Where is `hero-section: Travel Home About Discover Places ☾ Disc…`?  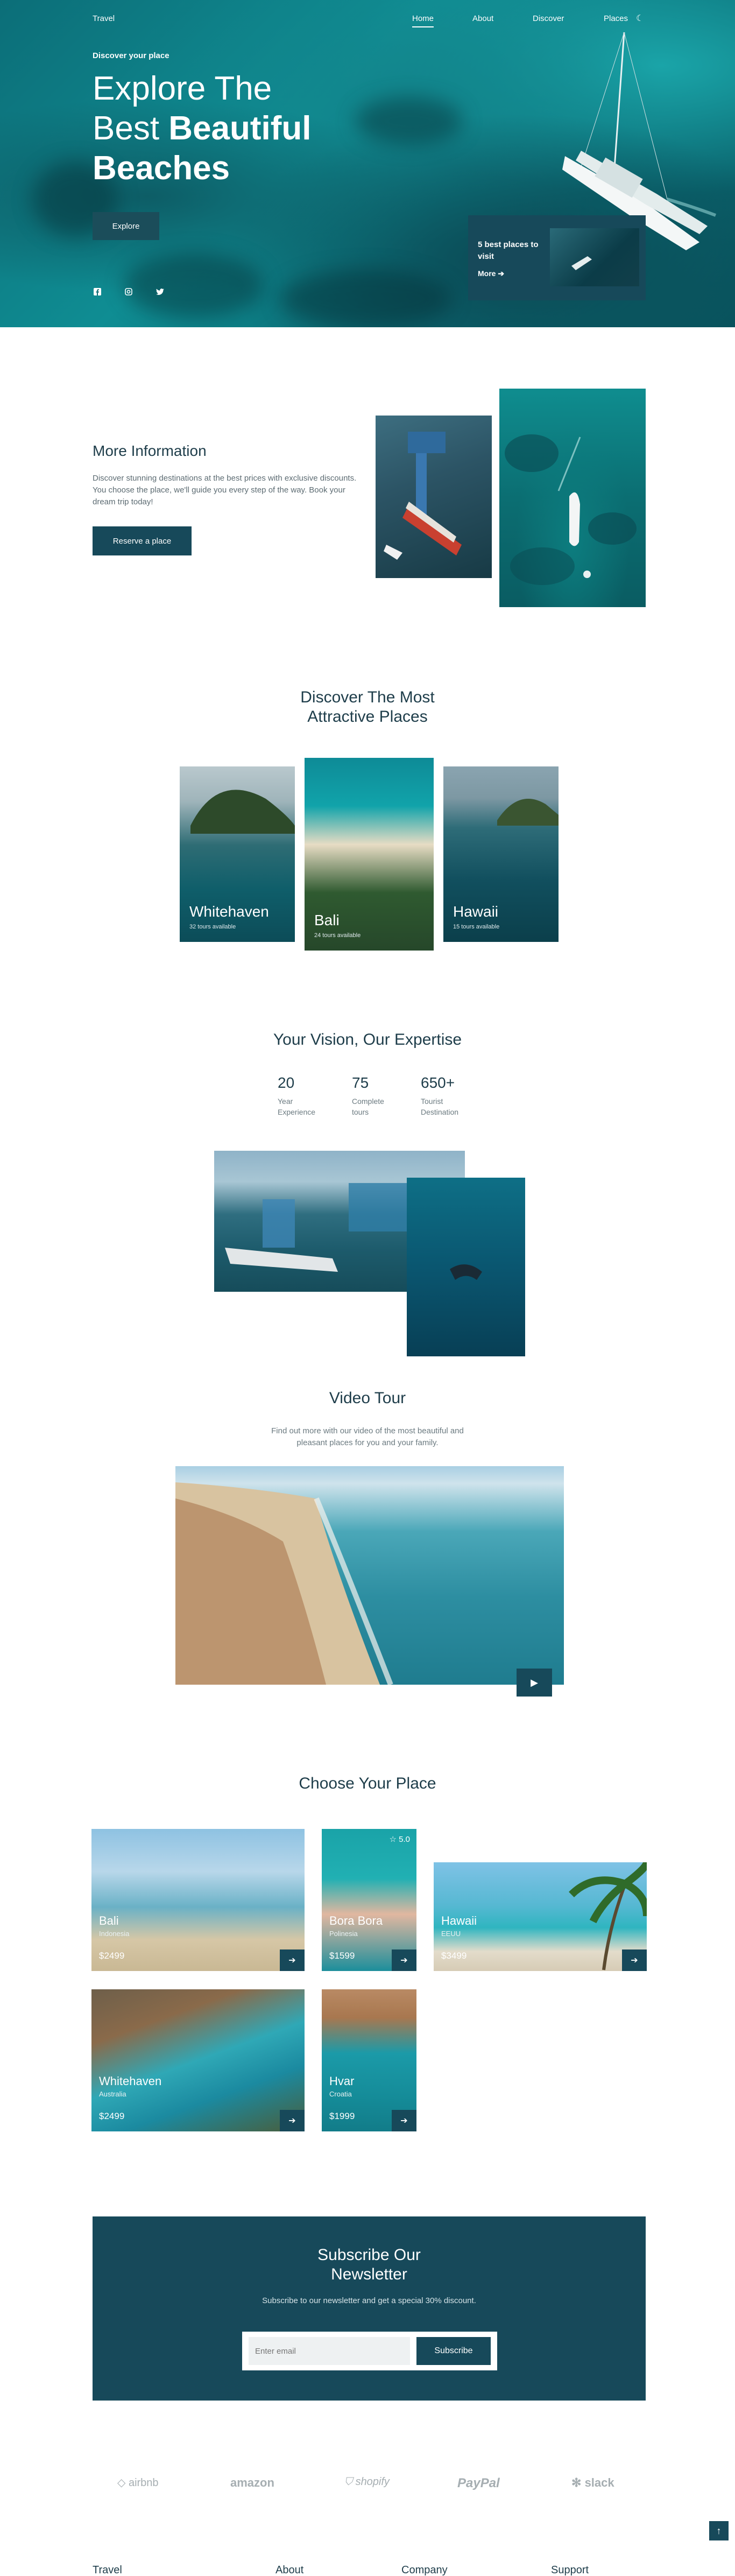 hero-section: Travel Home About Discover Places ☾ Disc… is located at coordinates (367, 164).